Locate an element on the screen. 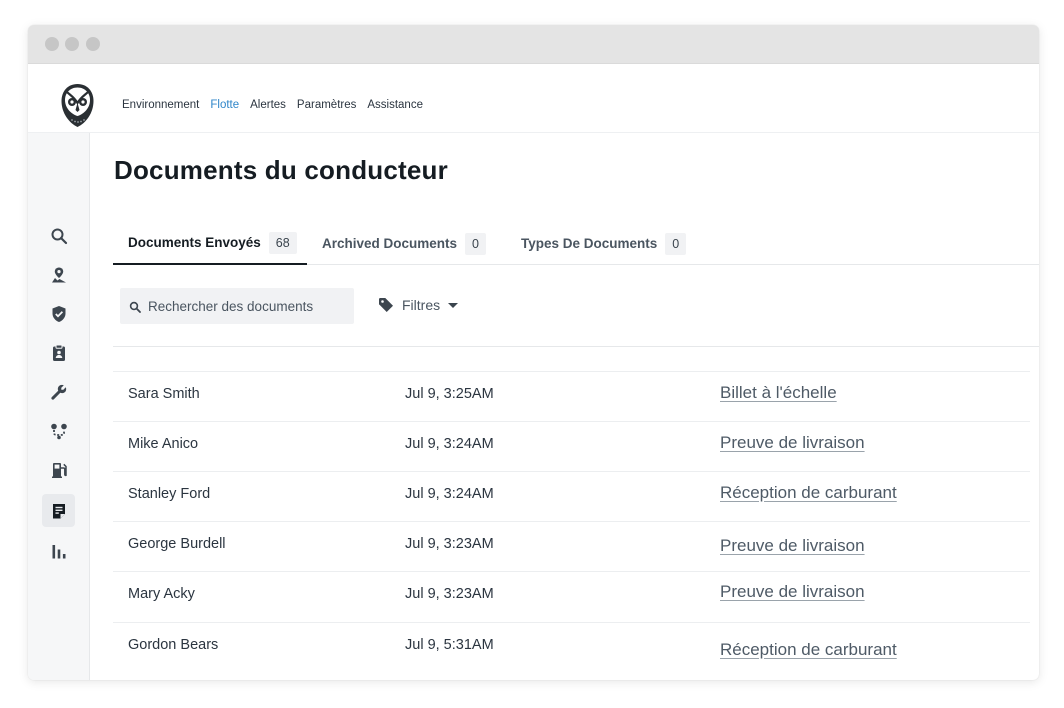 The height and width of the screenshot is (708, 1064). driver-name: Gordon Bears is located at coordinates (173, 645).